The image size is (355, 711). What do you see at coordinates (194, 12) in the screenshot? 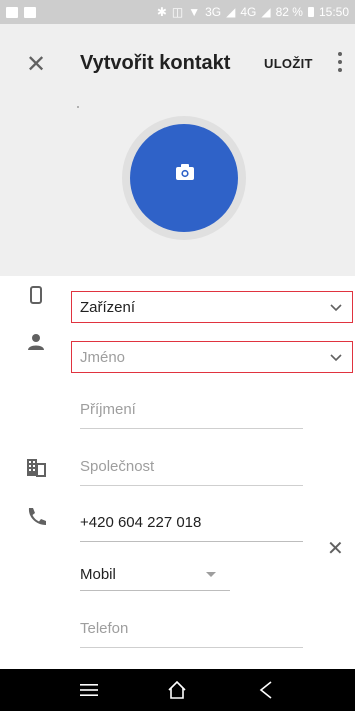
I see `wifi-icon: ▼` at bounding box center [194, 12].